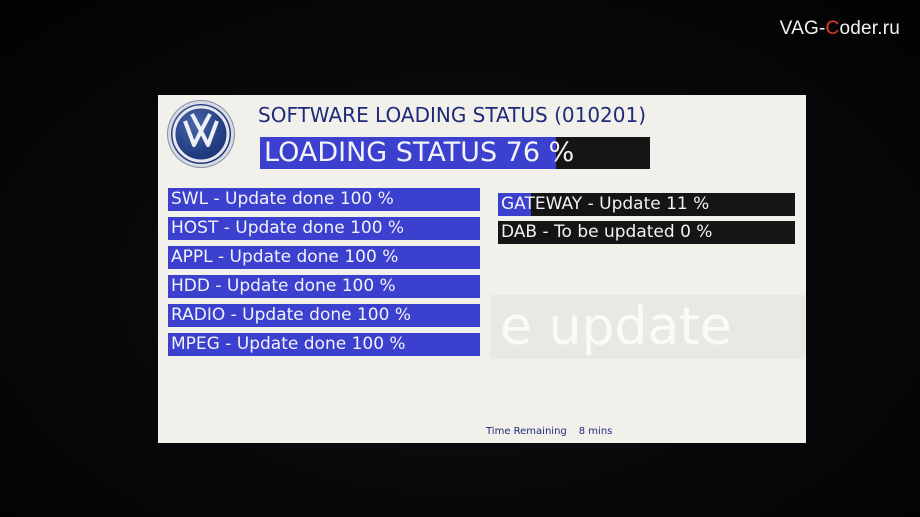 This screenshot has width=920, height=517. What do you see at coordinates (285, 257) in the screenshot?
I see `module-status-label: APPL - Update done 100 %` at bounding box center [285, 257].